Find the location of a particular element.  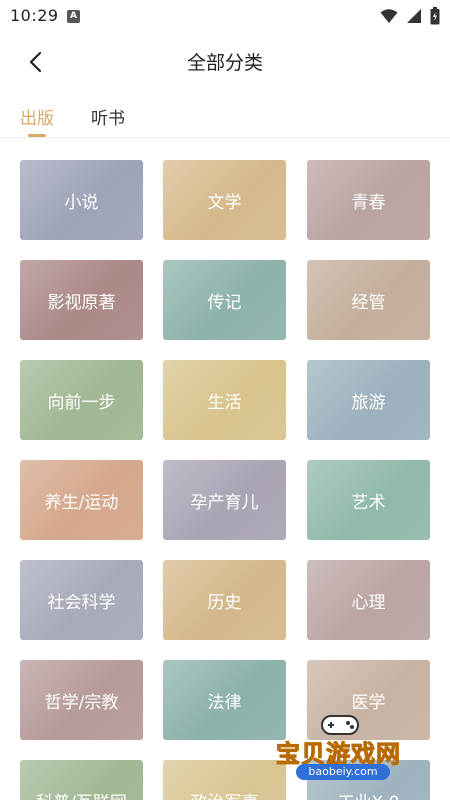

category-tile: 孕产育儿 is located at coordinates (224, 500).